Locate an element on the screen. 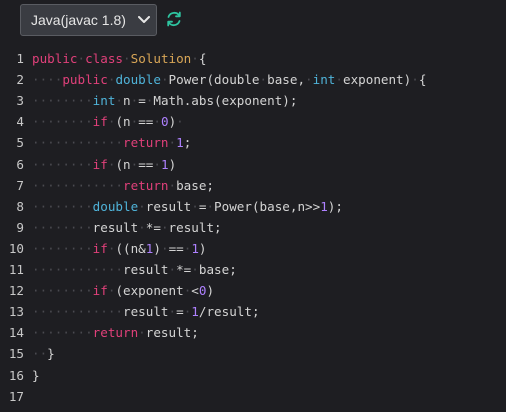 The height and width of the screenshot is (412, 506). code-text: ········if·(n·==·0)· is located at coordinates (105, 121).